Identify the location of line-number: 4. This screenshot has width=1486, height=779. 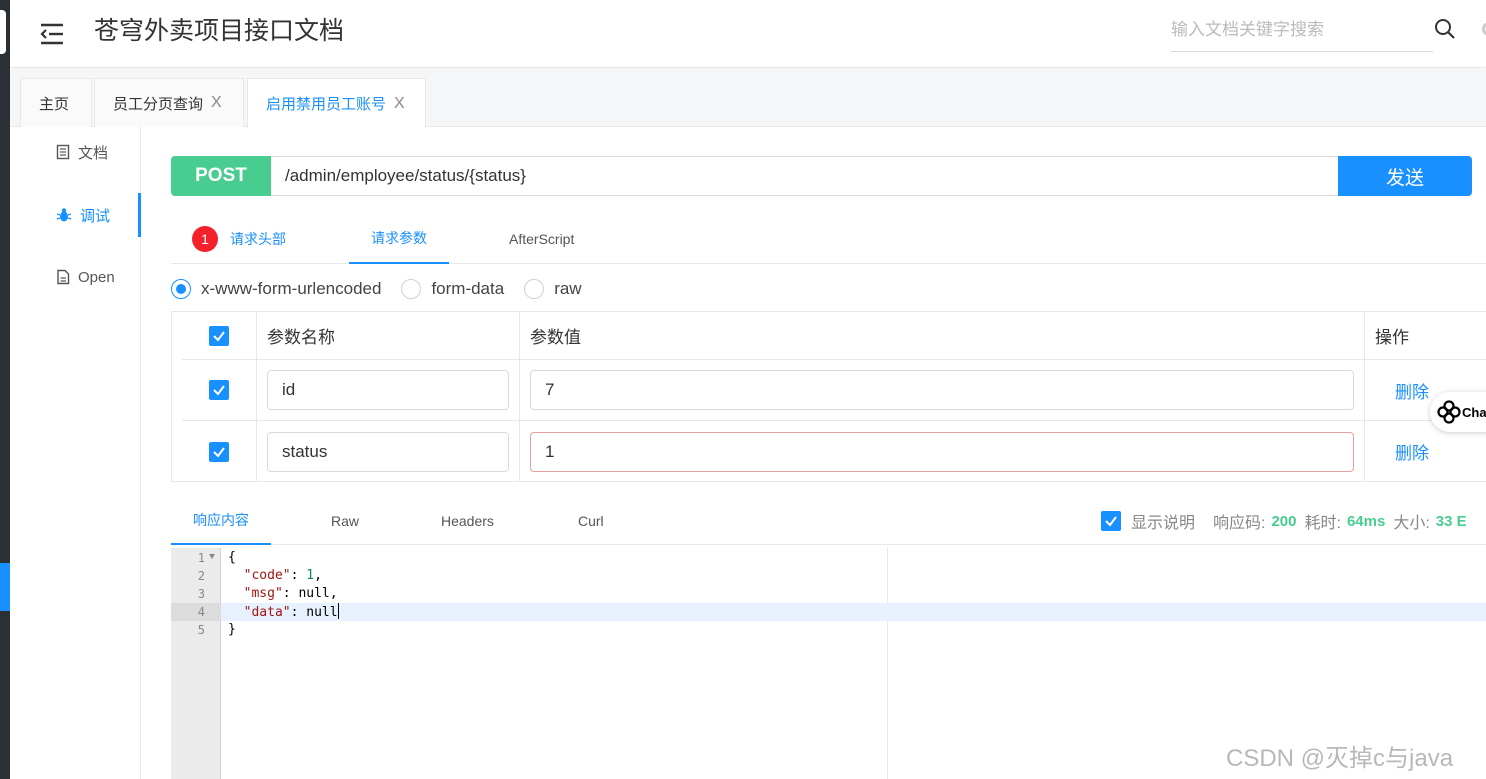
(196, 612).